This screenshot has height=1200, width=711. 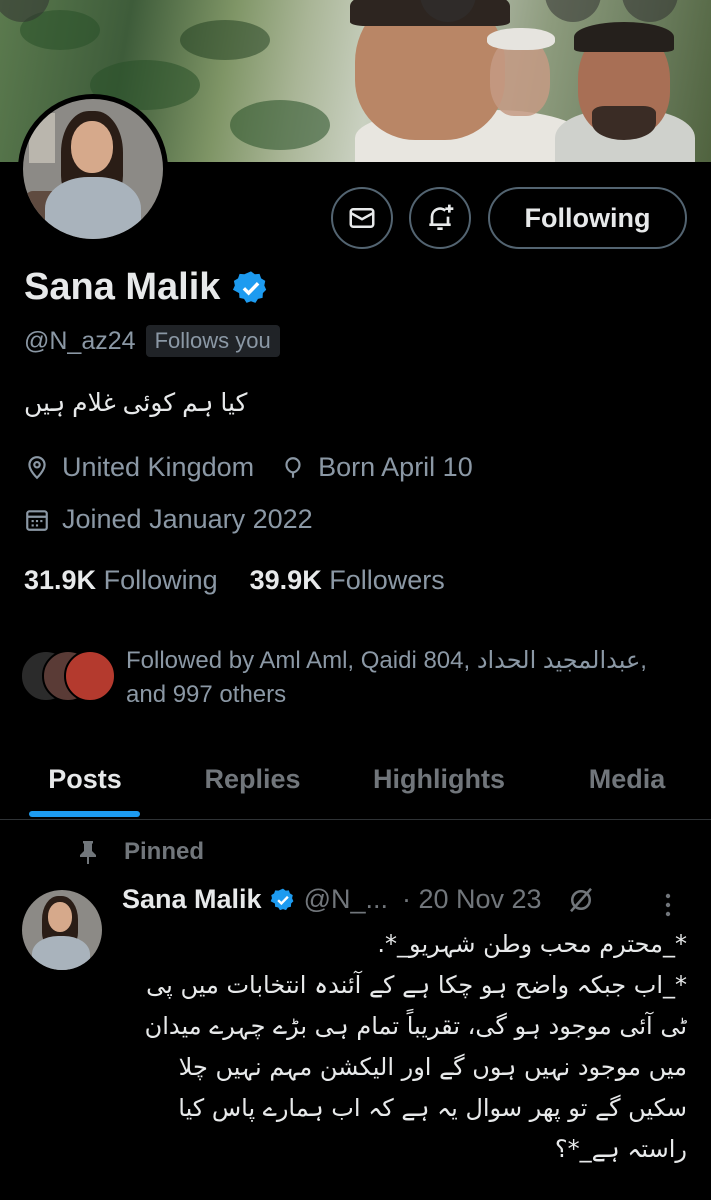 I want to click on profile-handle: @N_az24, so click(x=80, y=340).